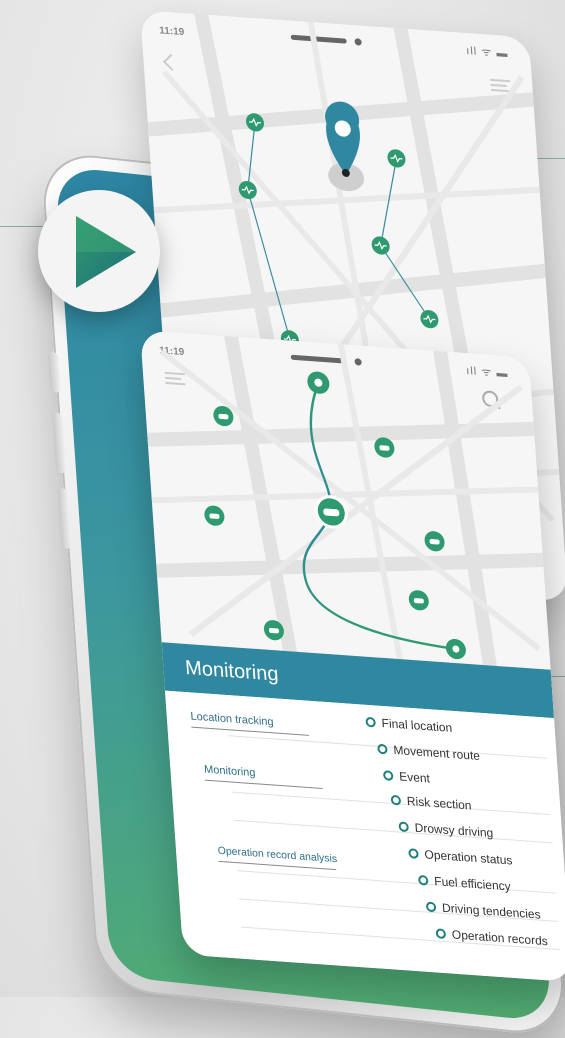 This screenshot has height=1038, width=565. I want to click on route-end-pin, so click(455, 649).